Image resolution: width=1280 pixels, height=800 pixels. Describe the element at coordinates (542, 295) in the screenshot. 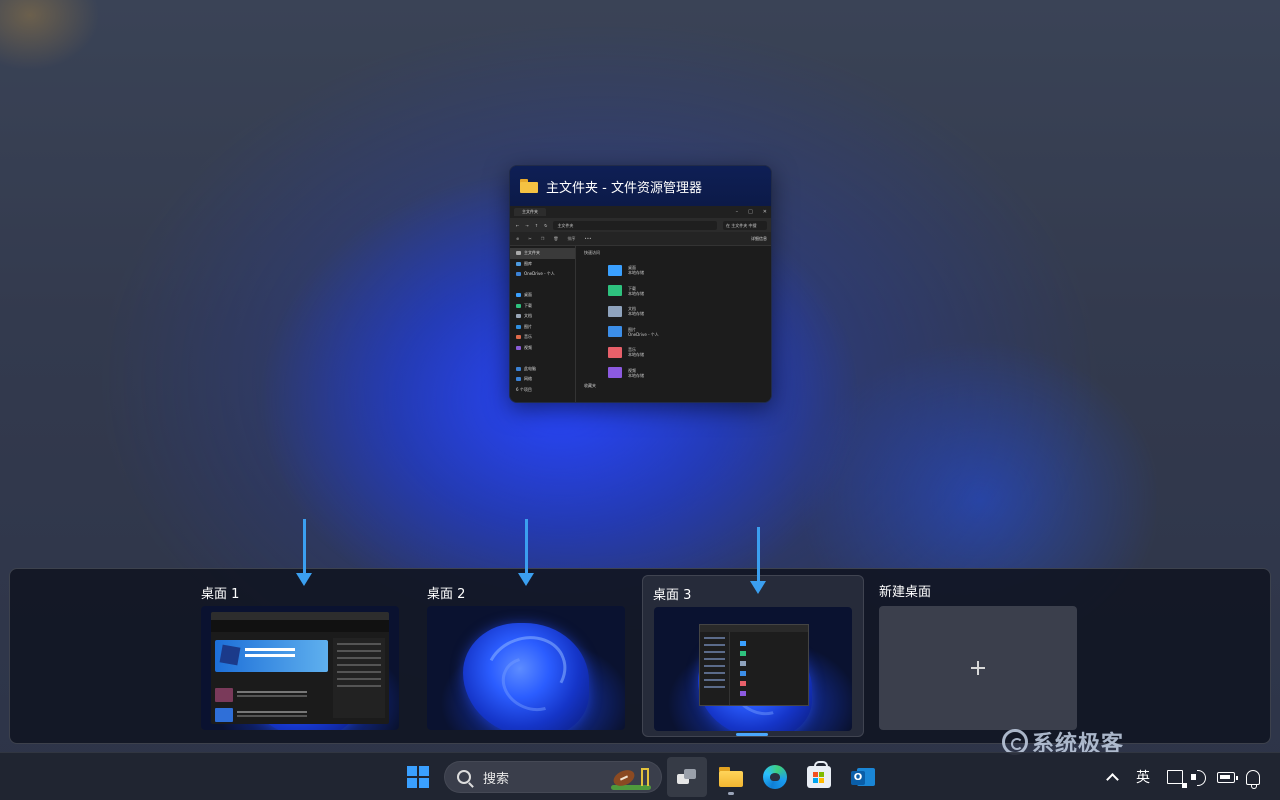

I see `nav-item: 桌面` at that location.